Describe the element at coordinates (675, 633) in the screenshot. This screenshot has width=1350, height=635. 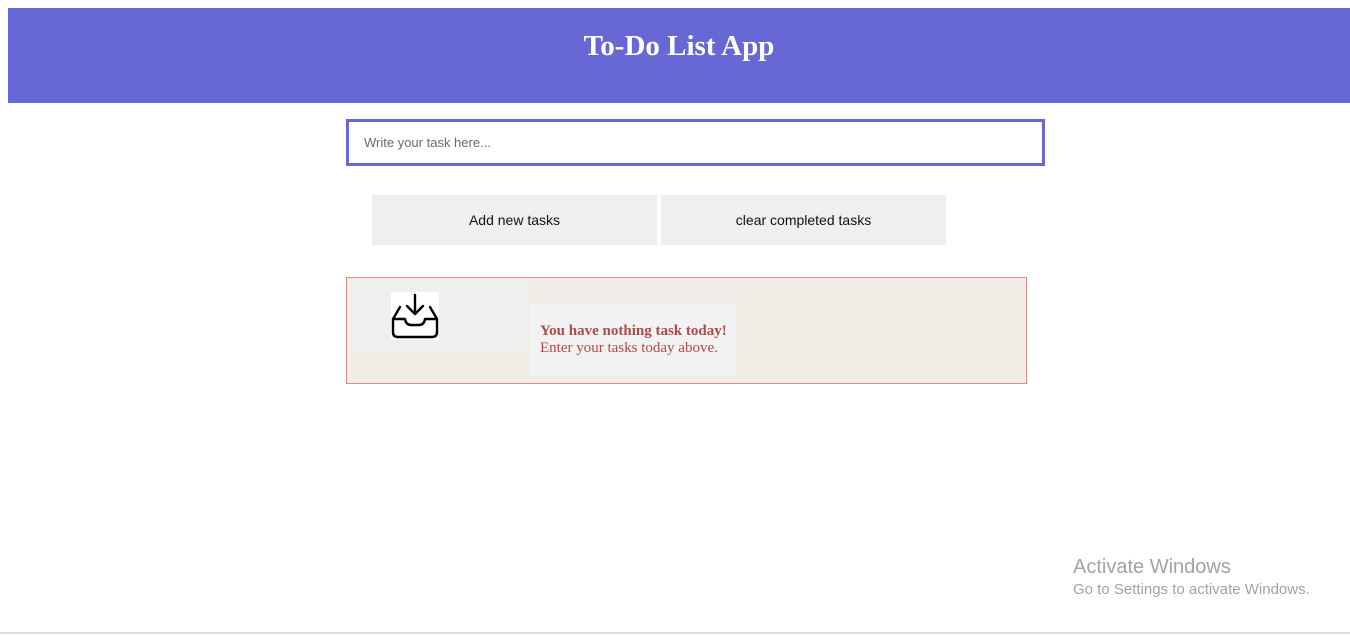
I see `bottom-divider` at that location.